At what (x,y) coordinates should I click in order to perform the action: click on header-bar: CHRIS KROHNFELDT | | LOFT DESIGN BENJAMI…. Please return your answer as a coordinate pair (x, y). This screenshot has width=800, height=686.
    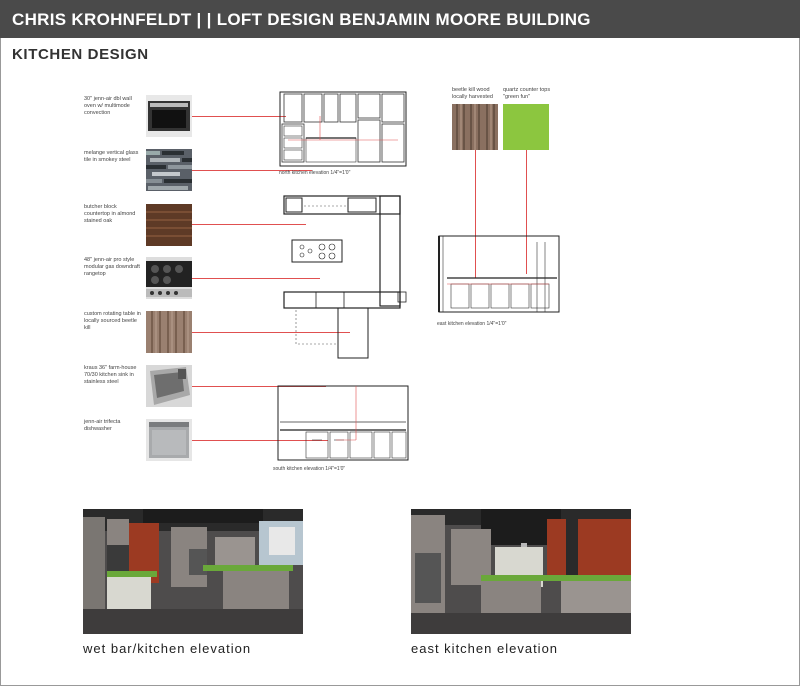
    Looking at the image, I should click on (400, 19).